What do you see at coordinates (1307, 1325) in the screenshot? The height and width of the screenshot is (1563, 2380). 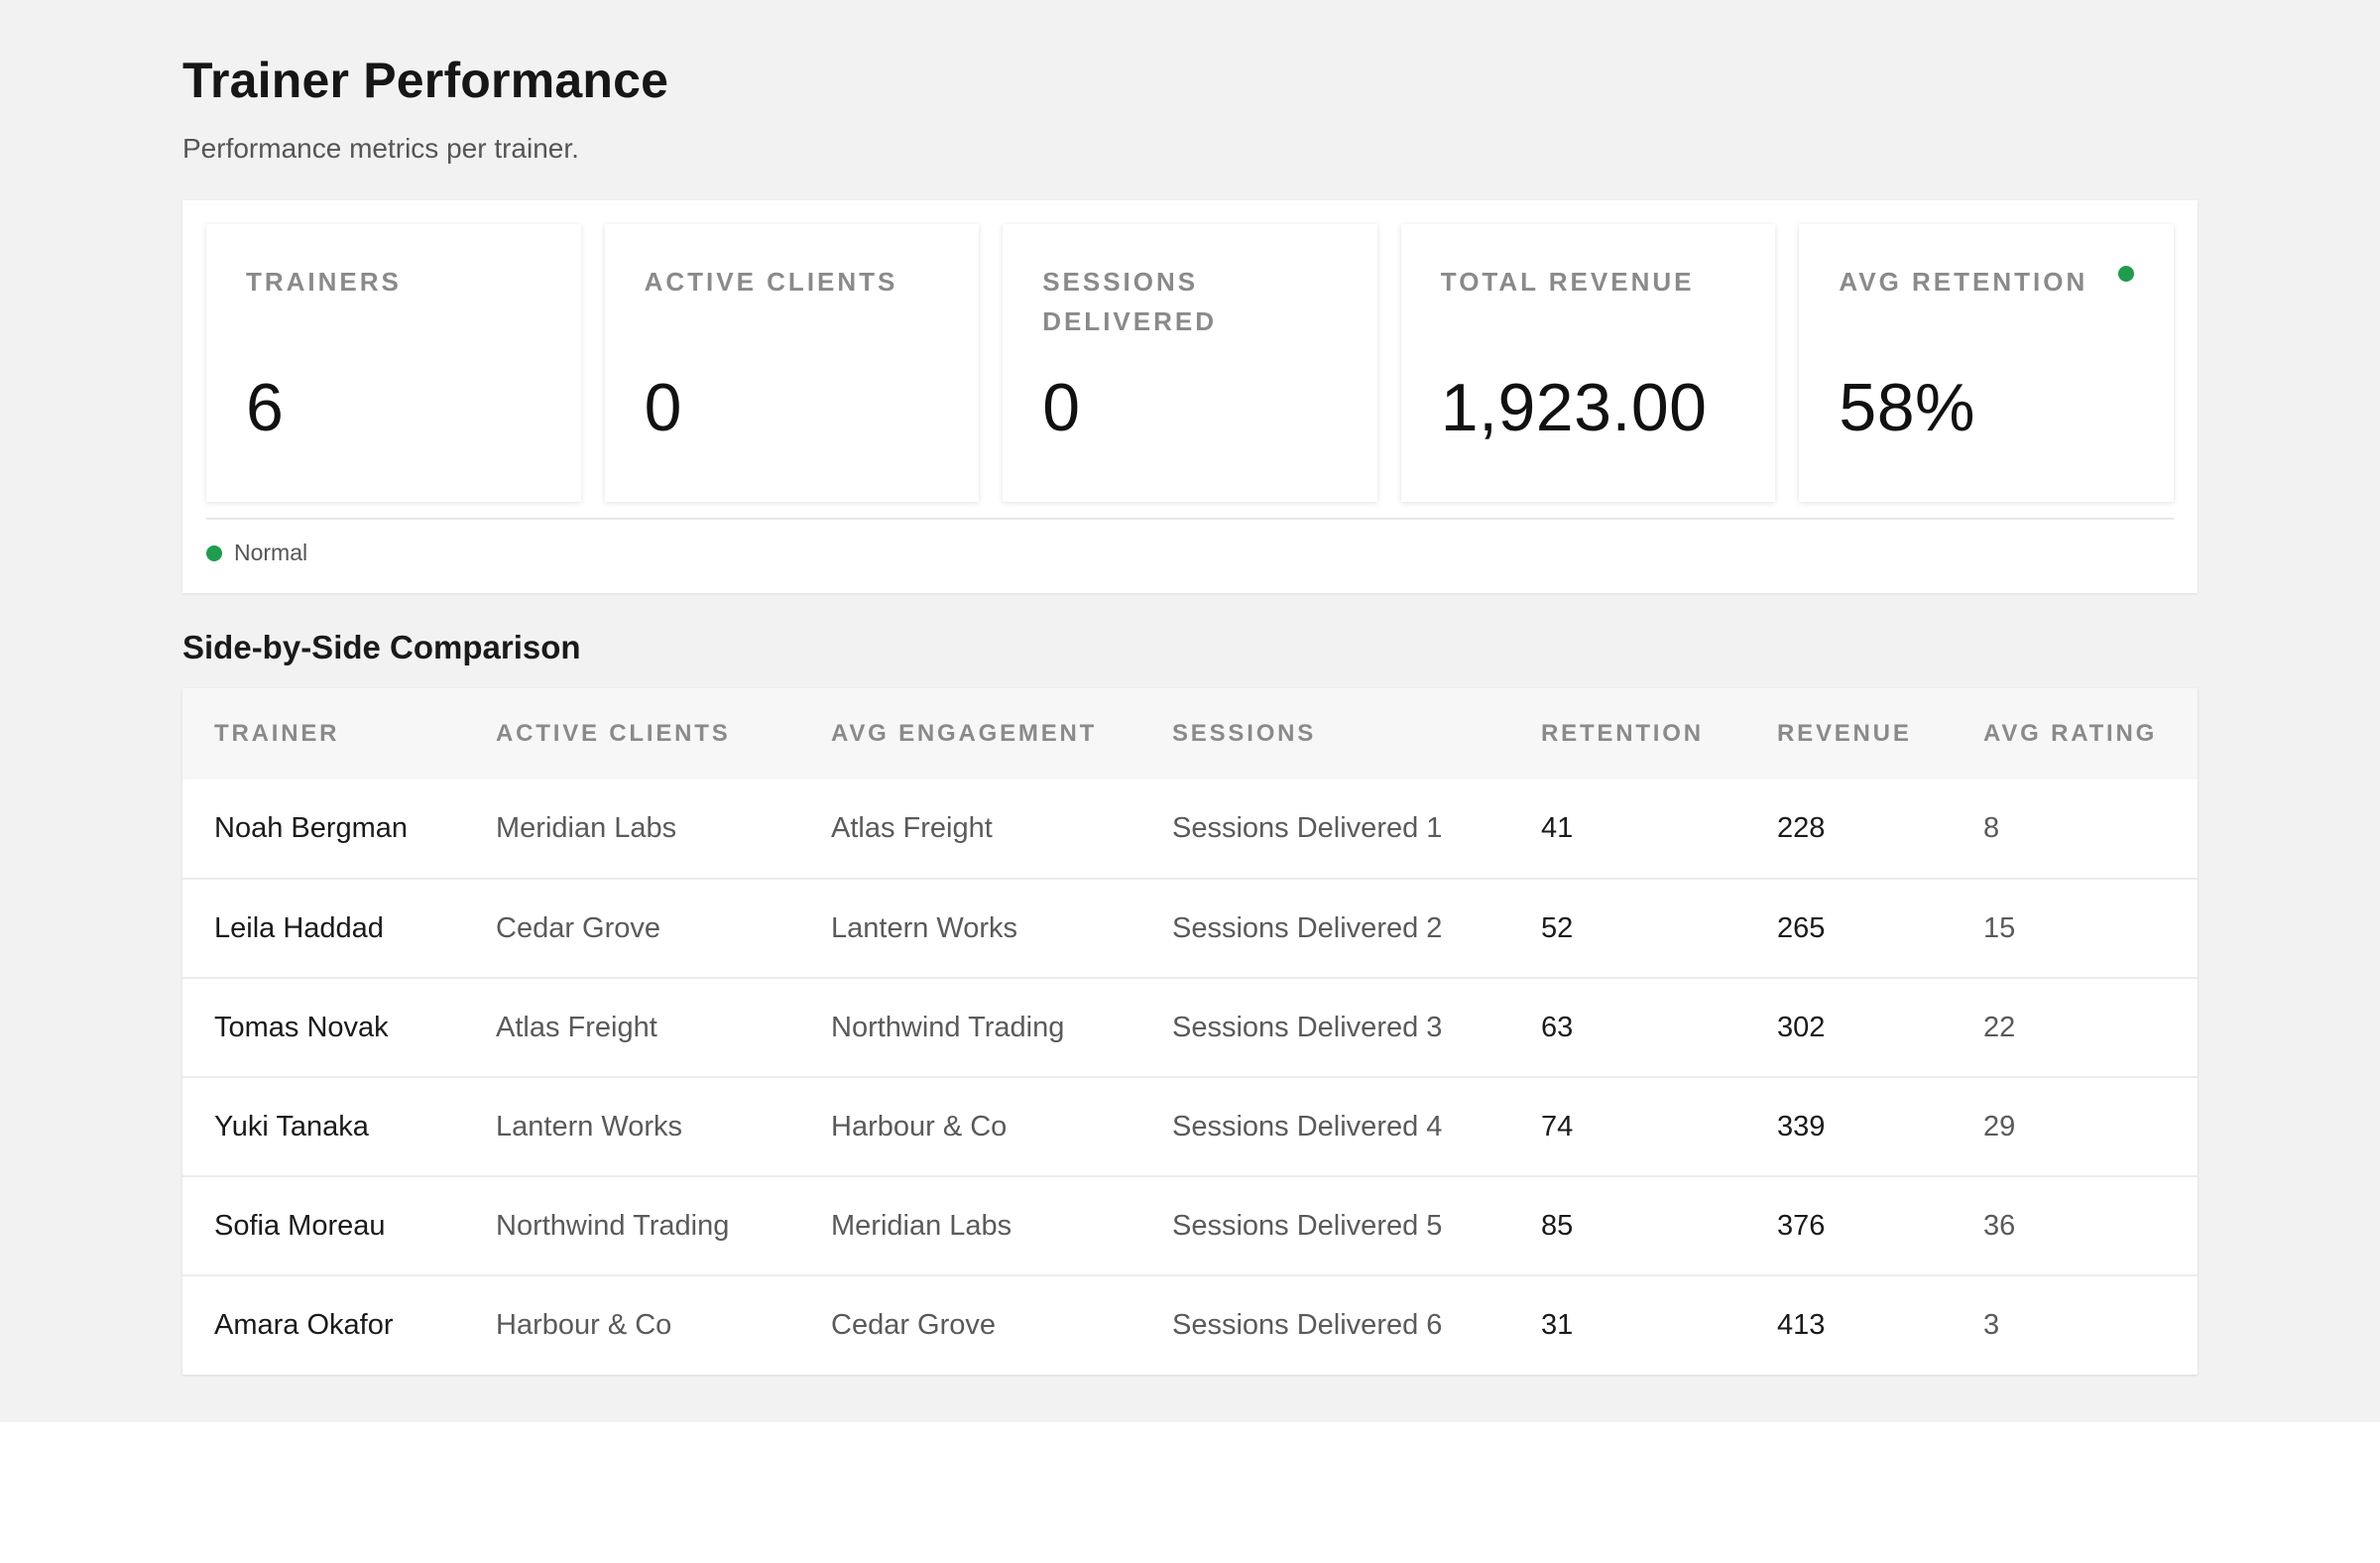 I see `table-cell: Sessions Delivered 6` at bounding box center [1307, 1325].